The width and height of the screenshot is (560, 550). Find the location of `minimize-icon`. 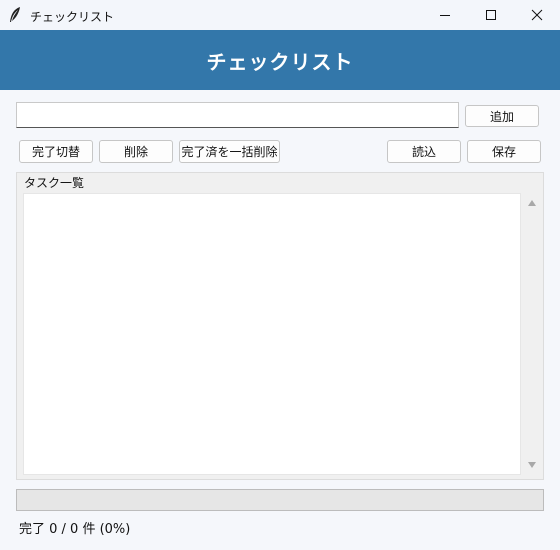

minimize-icon is located at coordinates (445, 15).